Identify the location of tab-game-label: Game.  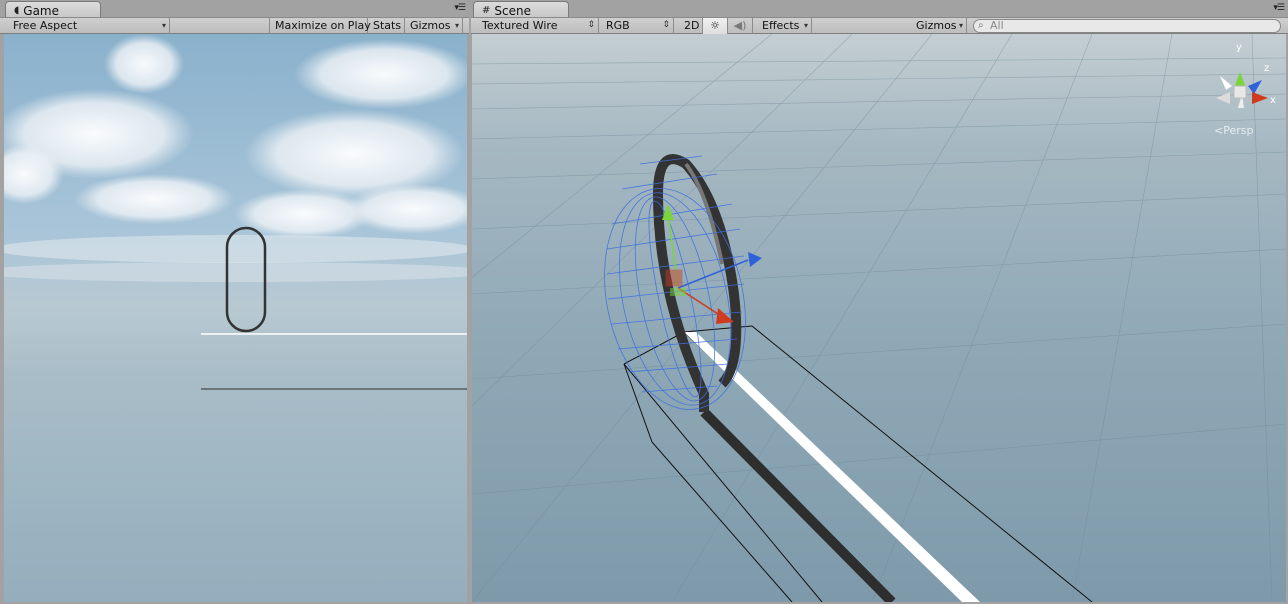
(41, 10).